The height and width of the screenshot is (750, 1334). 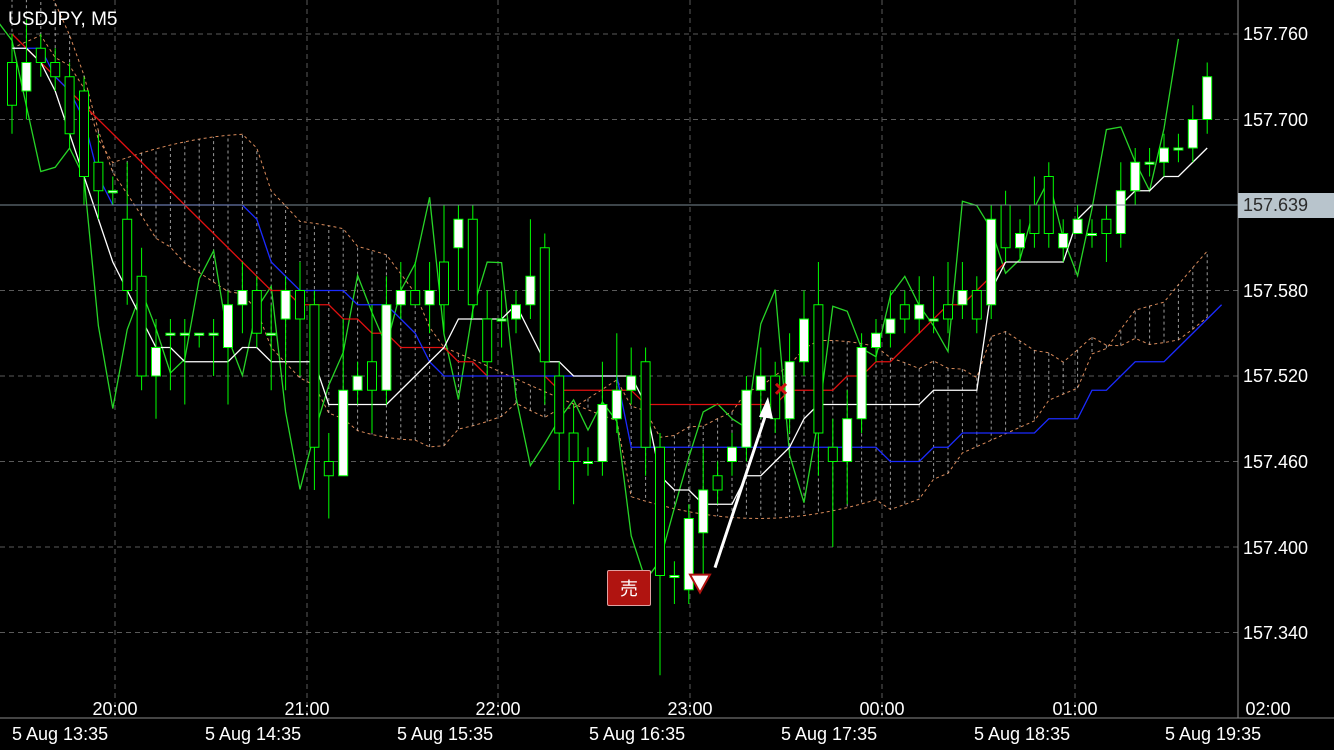 What do you see at coordinates (1022, 734) in the screenshot?
I see `date-axis-label: 5 Aug 18:35` at bounding box center [1022, 734].